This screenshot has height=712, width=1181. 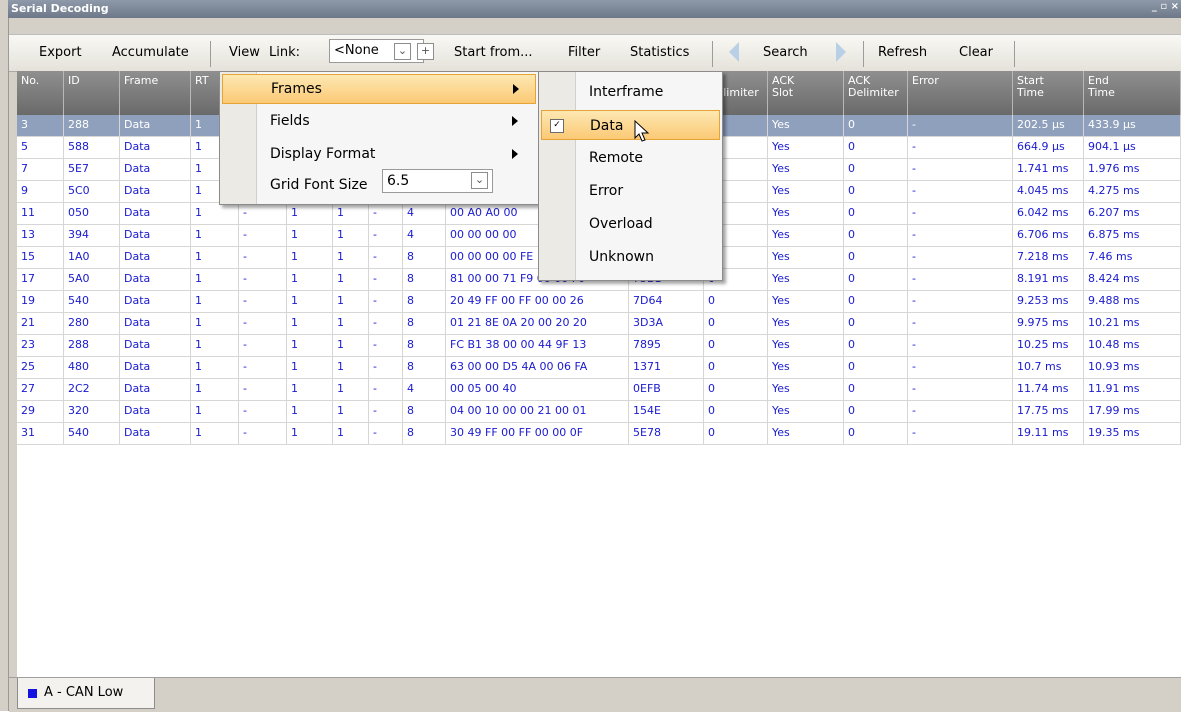 I want to click on window-controls: _ ▫ ×, so click(x=1165, y=6).